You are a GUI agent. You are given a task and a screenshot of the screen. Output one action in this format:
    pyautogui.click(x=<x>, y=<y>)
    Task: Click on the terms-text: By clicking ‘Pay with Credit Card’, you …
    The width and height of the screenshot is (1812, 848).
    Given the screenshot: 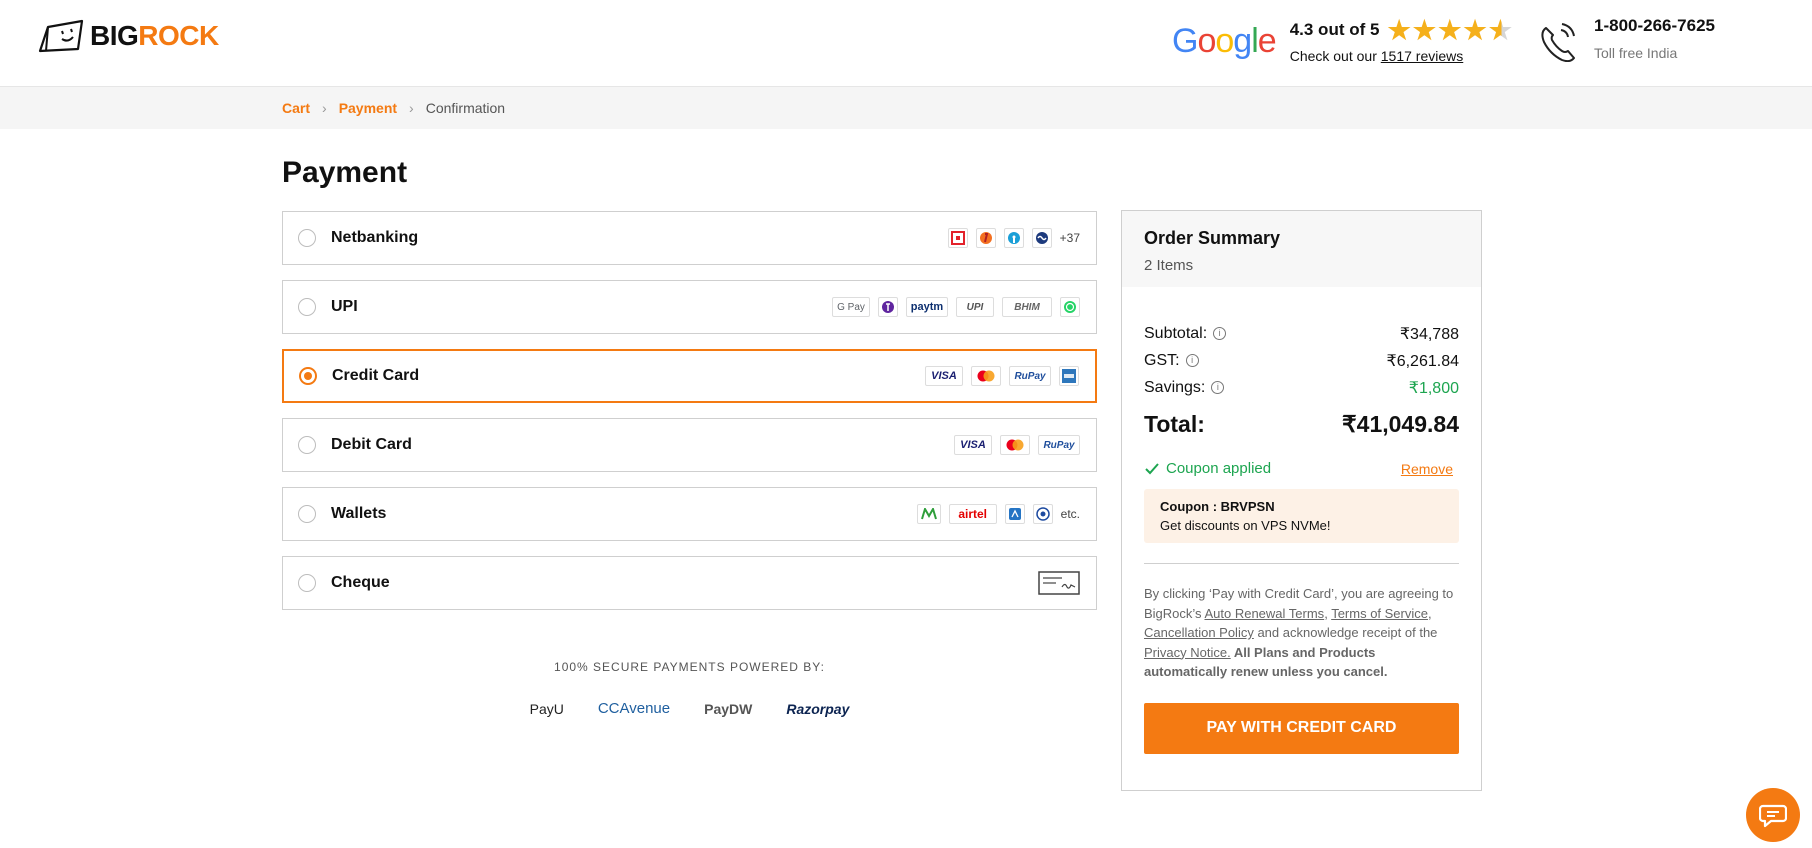 What is the action you would take?
    pyautogui.click(x=1301, y=633)
    